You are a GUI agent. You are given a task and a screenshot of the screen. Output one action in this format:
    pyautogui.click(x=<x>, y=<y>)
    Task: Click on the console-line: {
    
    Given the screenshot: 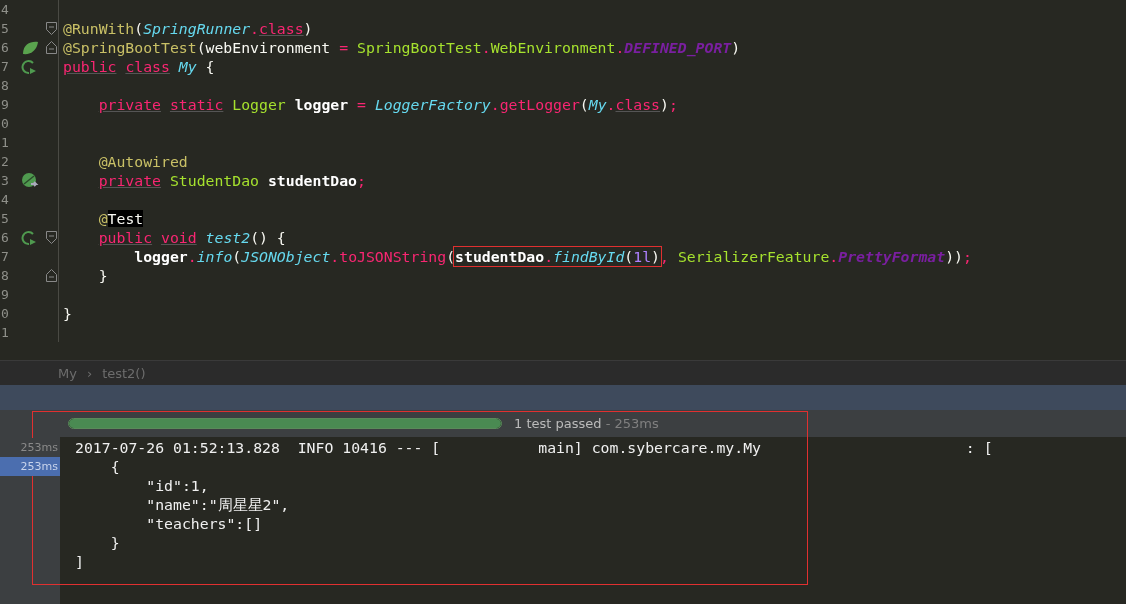 What is the action you would take?
    pyautogui.click(x=115, y=466)
    